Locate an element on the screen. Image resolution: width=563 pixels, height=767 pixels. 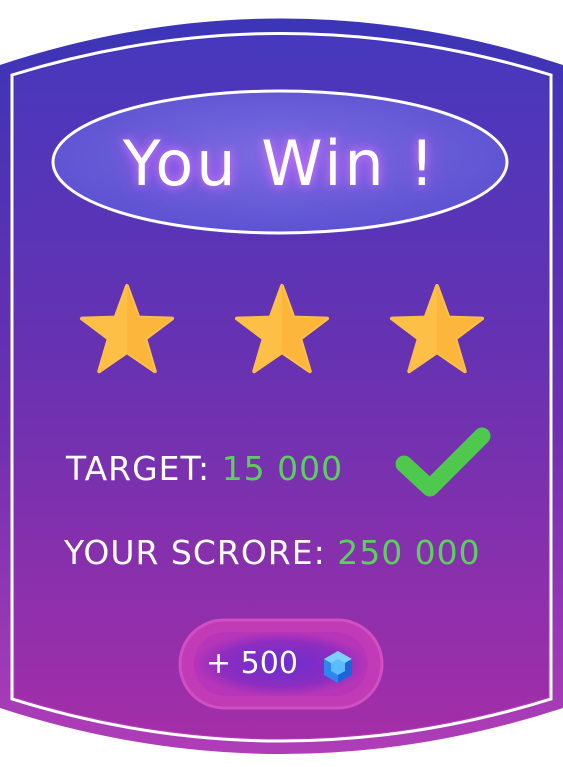
gem-icon is located at coordinates (338, 667).